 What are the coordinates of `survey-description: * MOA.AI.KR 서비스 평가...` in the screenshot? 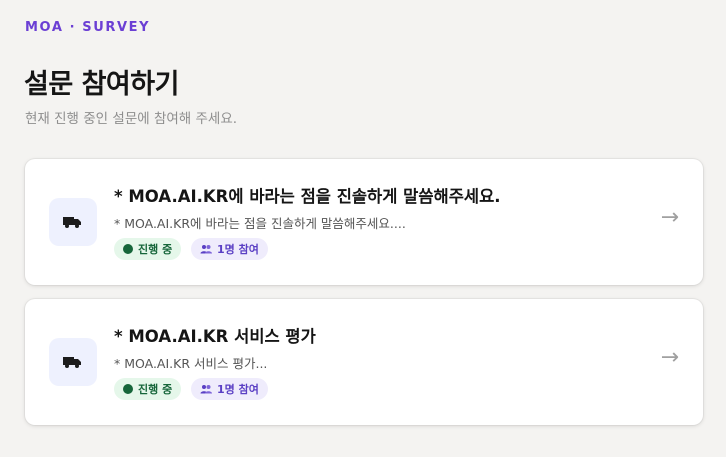 It's located at (191, 363).